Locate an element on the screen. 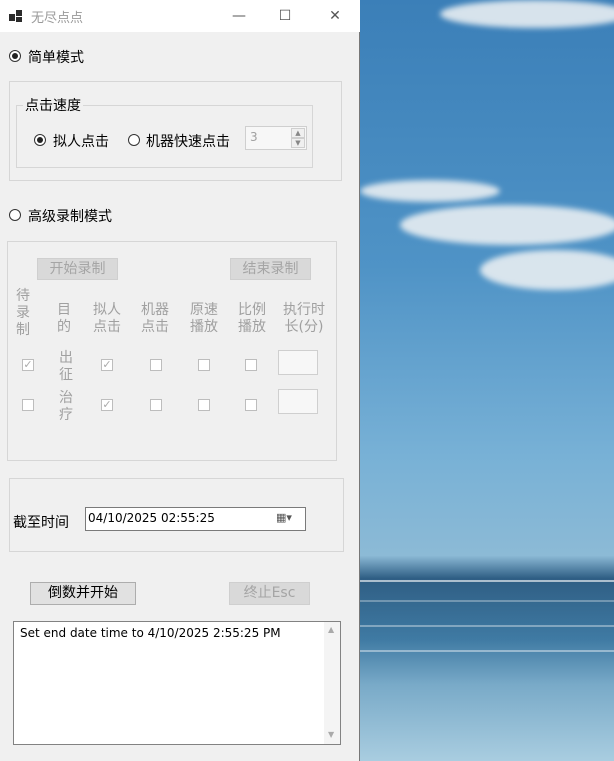  interval-value: 3 is located at coordinates (254, 137).